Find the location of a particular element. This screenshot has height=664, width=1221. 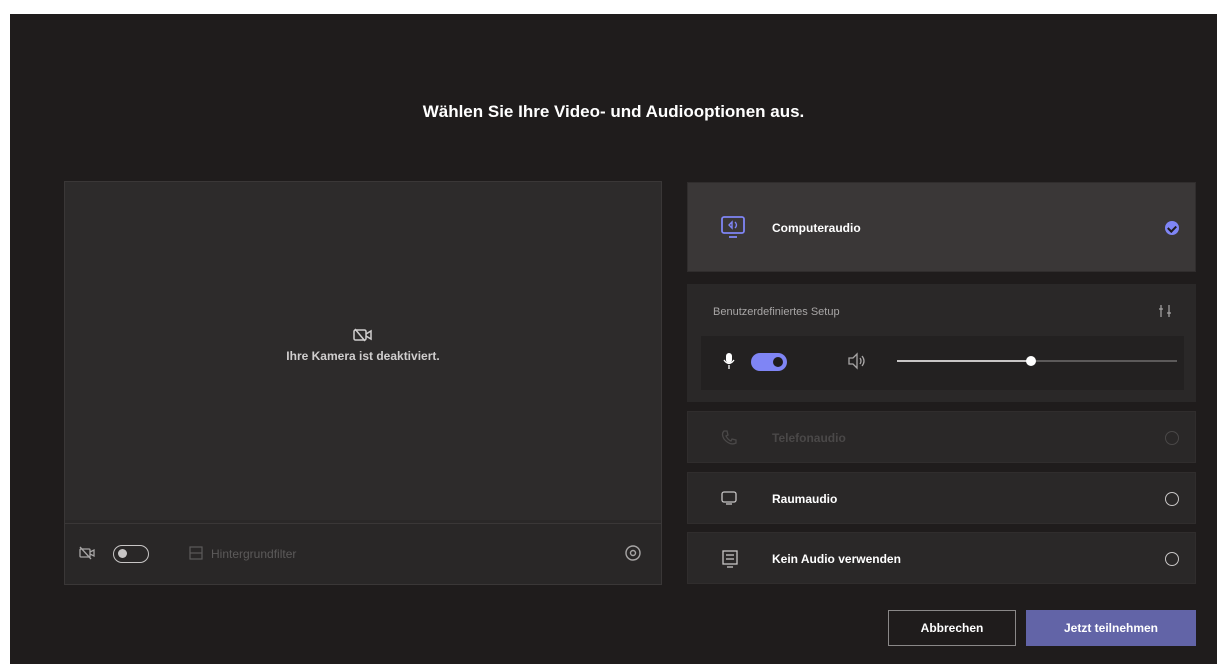

volume-slider-thumb is located at coordinates (1031, 361).